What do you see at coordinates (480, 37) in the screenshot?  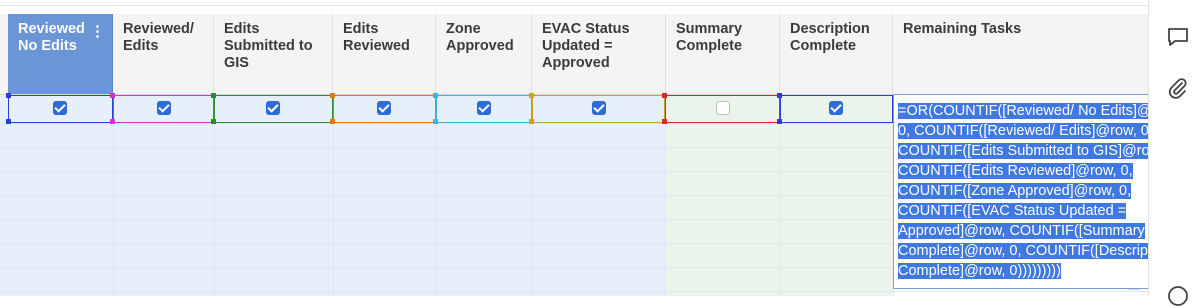 I see `column-header-label: Zone Approved` at bounding box center [480, 37].